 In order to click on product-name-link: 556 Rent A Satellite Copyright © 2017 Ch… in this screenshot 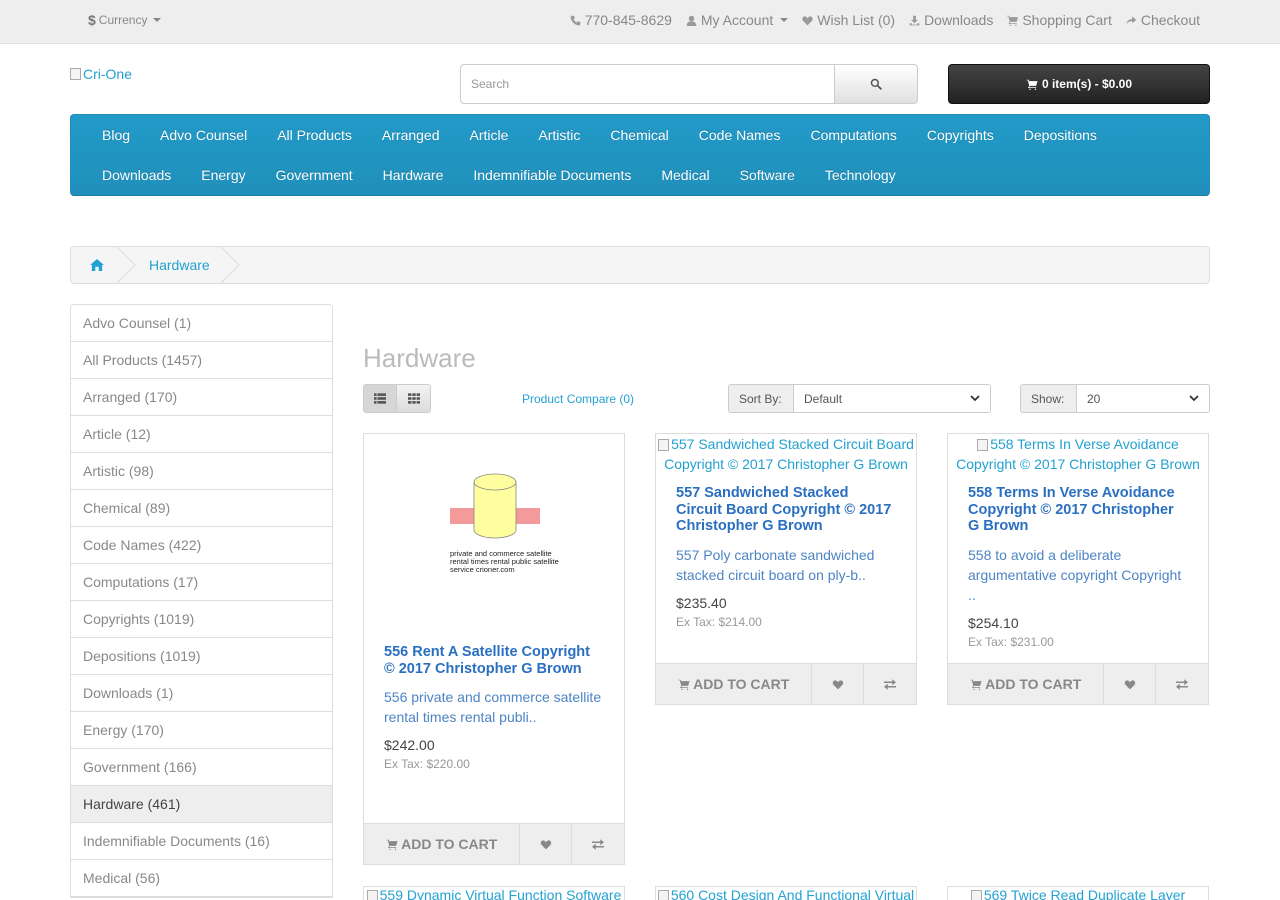, I will do `click(494, 650)`.